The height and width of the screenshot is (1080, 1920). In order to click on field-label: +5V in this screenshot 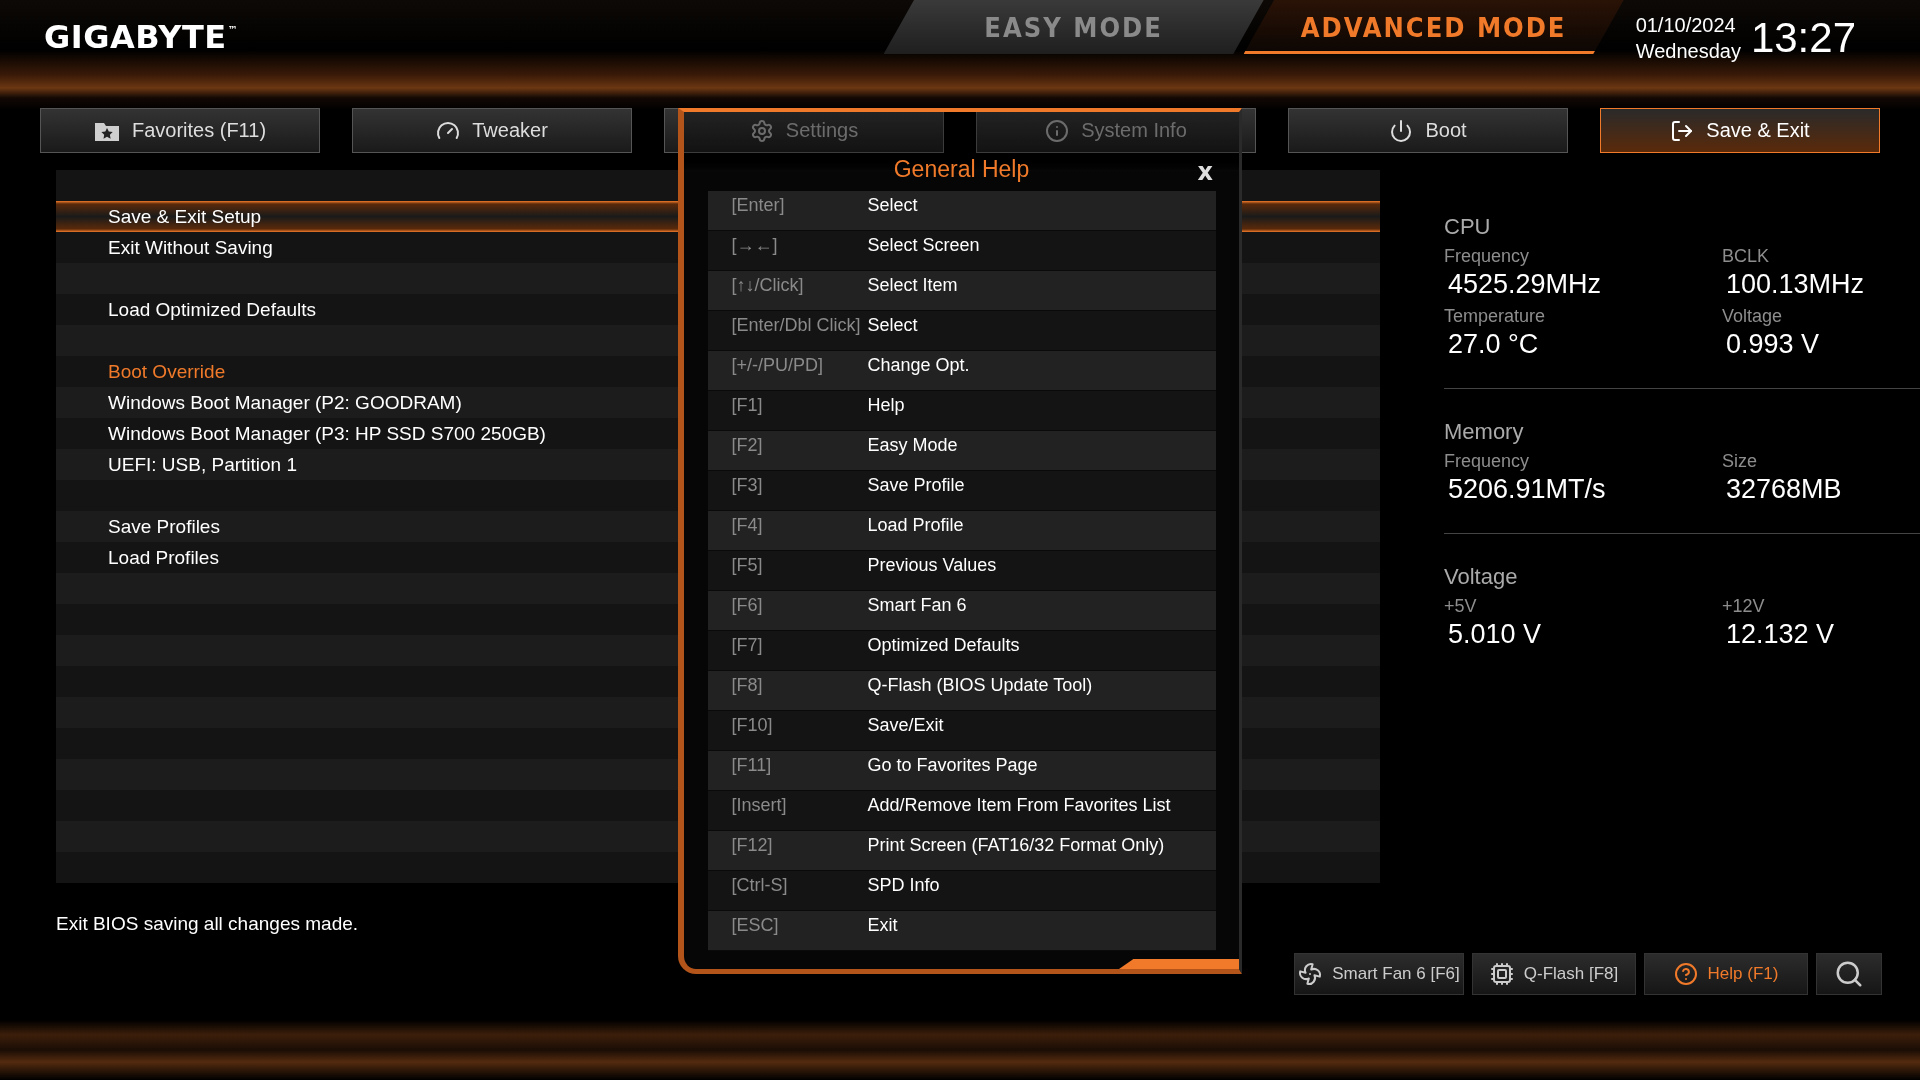, I will do `click(1461, 606)`.